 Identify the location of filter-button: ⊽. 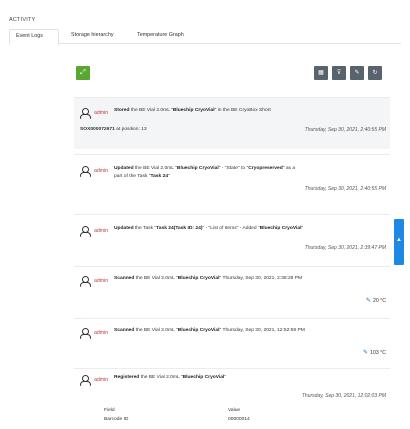
(339, 73).